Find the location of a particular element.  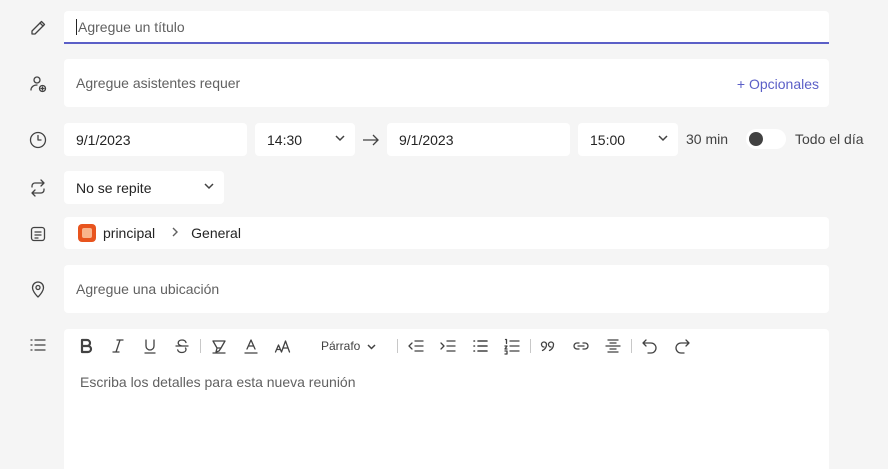

formatting-toolbar: Párrafo is located at coordinates (384, 346).